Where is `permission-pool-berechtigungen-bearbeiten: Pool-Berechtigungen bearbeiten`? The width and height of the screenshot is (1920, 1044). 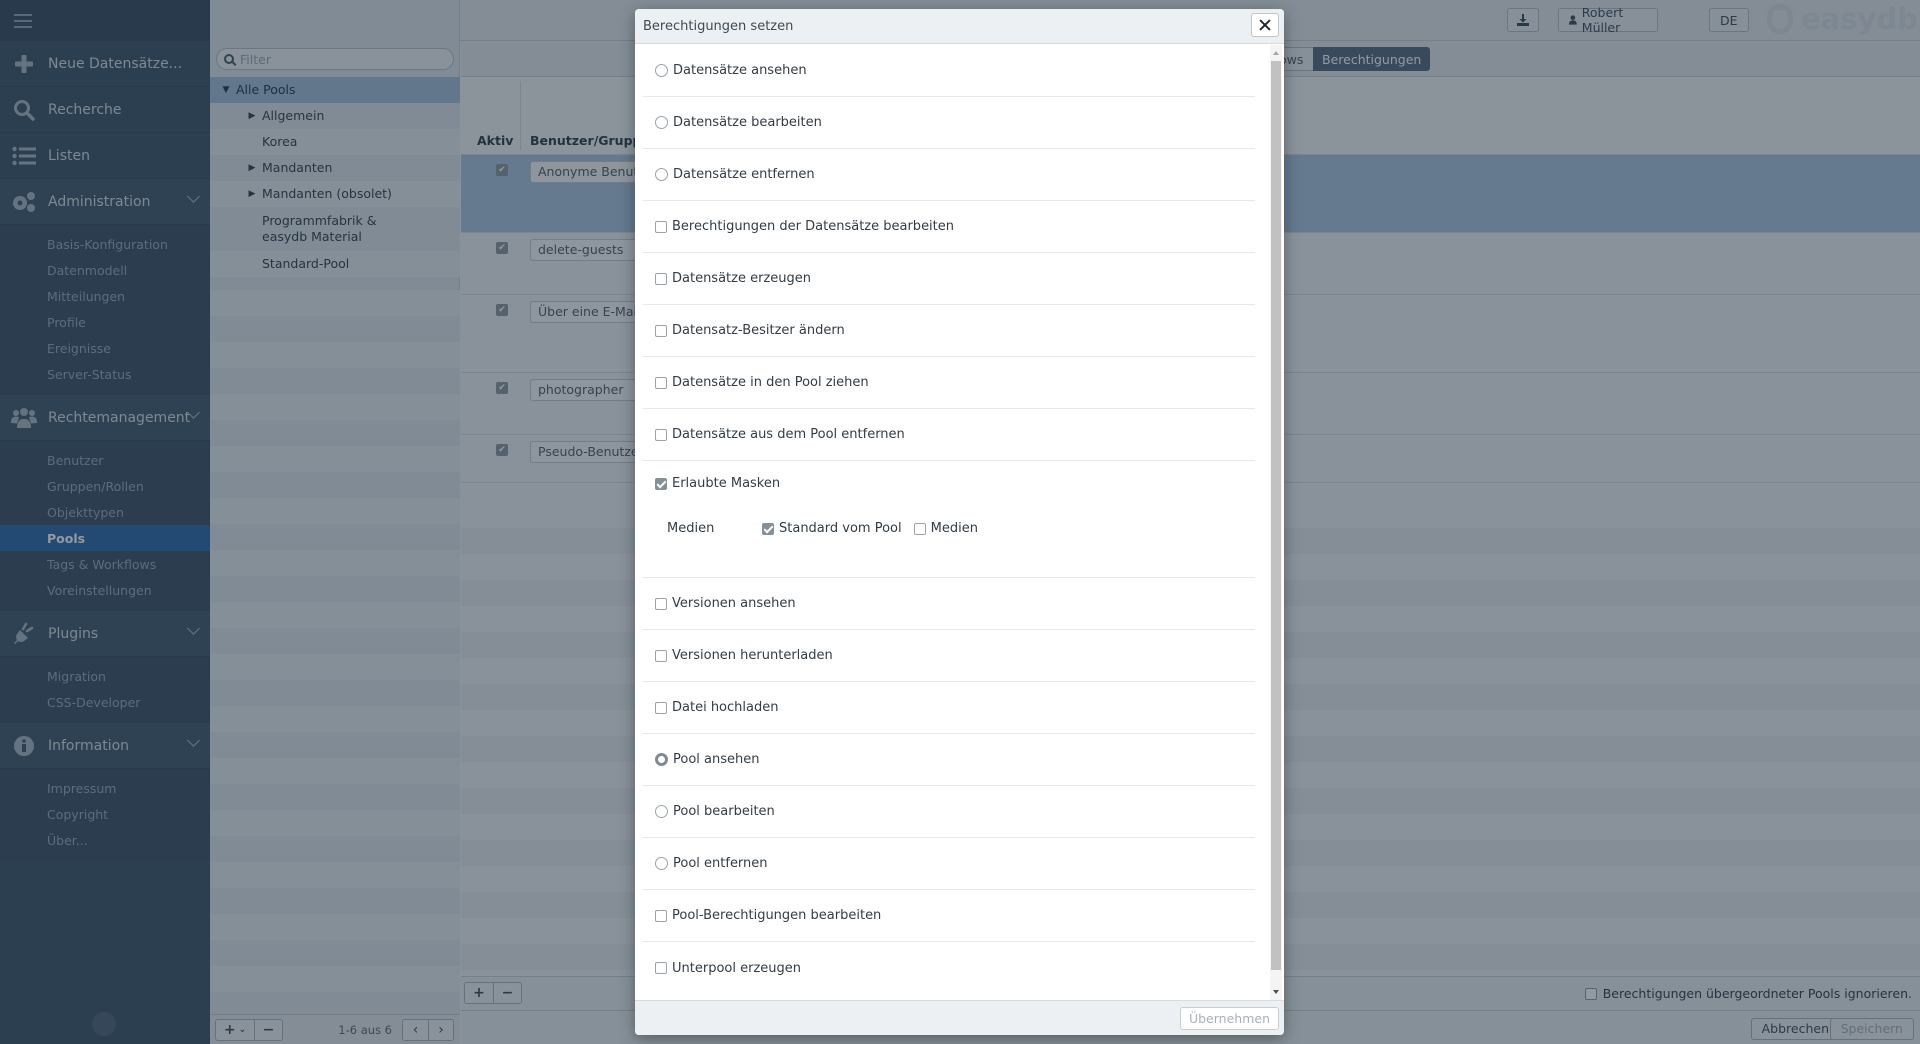
permission-pool-berechtigungen-bearbeiten: Pool-Berechtigungen bearbeiten is located at coordinates (949, 916).